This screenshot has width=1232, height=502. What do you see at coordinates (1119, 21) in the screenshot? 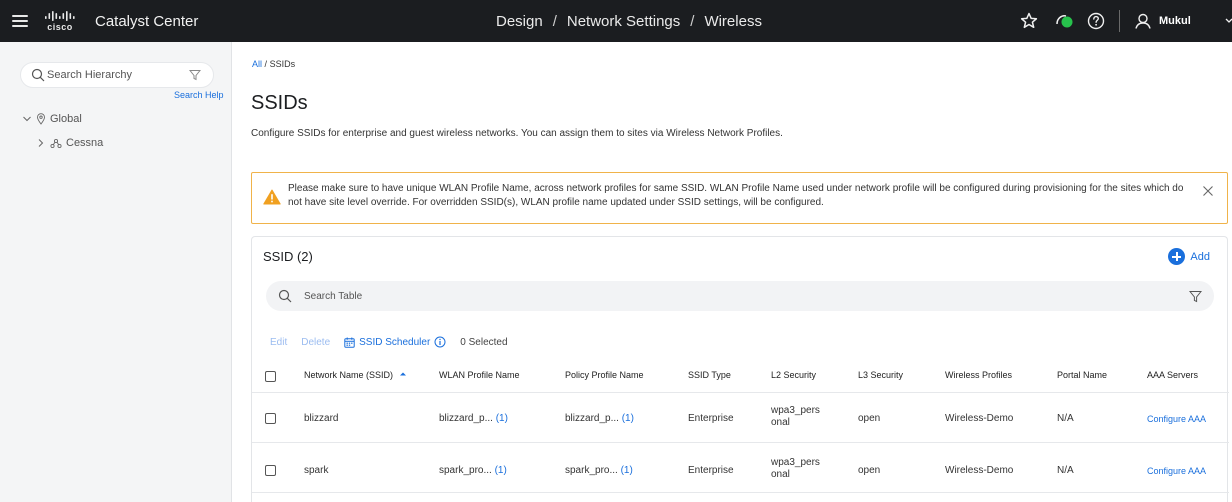
I see `topbar-divider` at bounding box center [1119, 21].